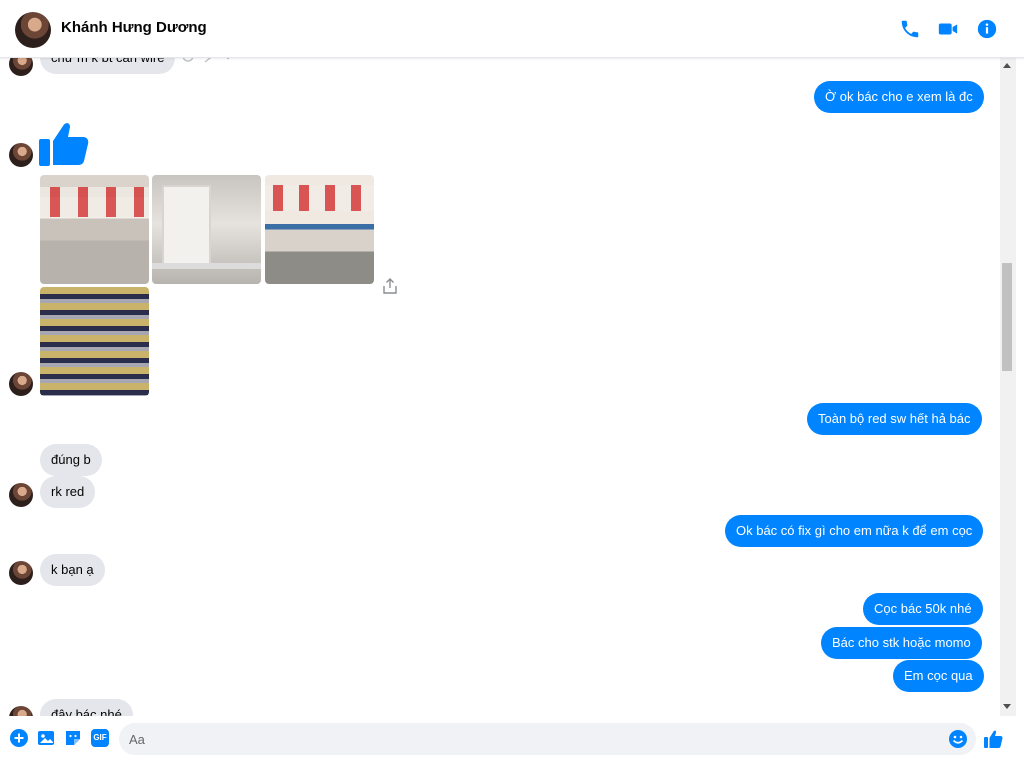  What do you see at coordinates (958, 739) in the screenshot?
I see `emoji-icon` at bounding box center [958, 739].